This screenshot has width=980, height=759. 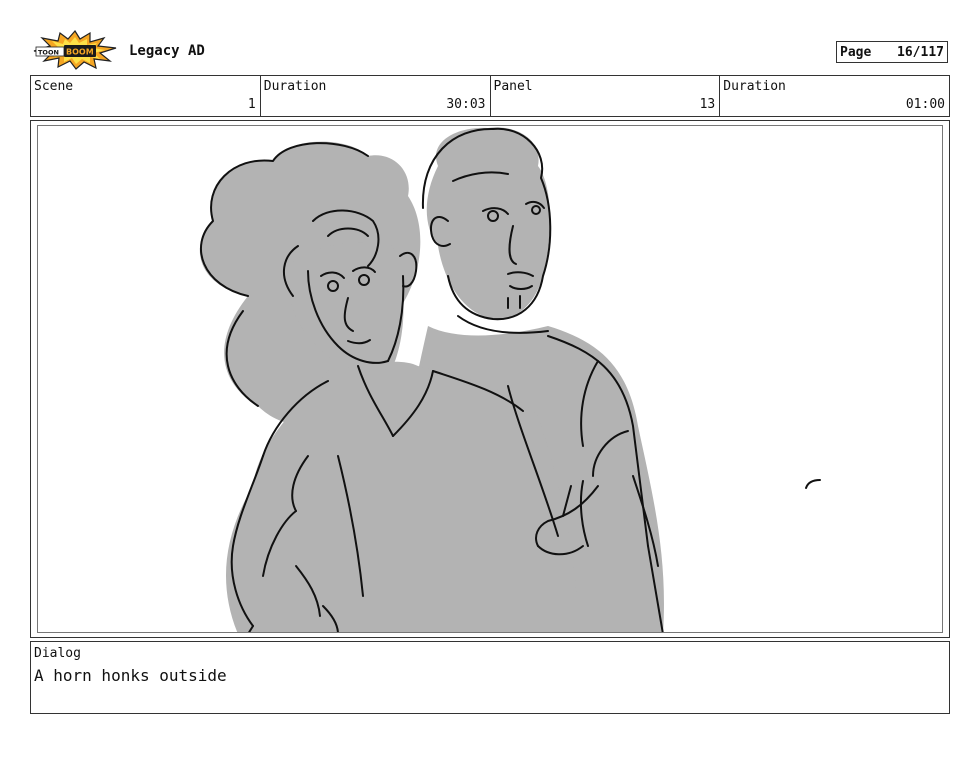 I want to click on toon-boom-logo: TOON BOOM, so click(x=75, y=49).